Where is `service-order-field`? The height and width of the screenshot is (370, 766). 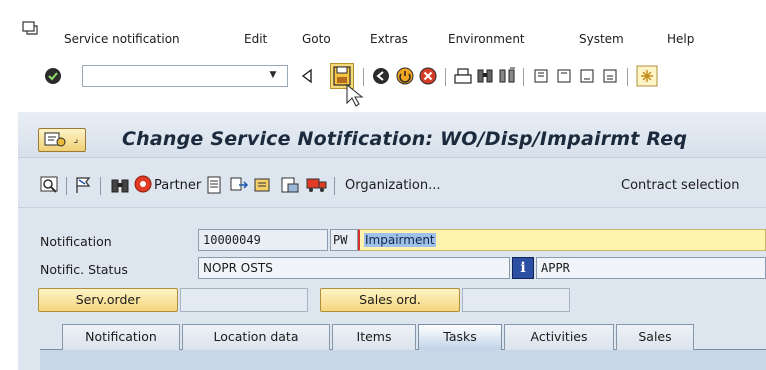
service-order-field is located at coordinates (244, 300).